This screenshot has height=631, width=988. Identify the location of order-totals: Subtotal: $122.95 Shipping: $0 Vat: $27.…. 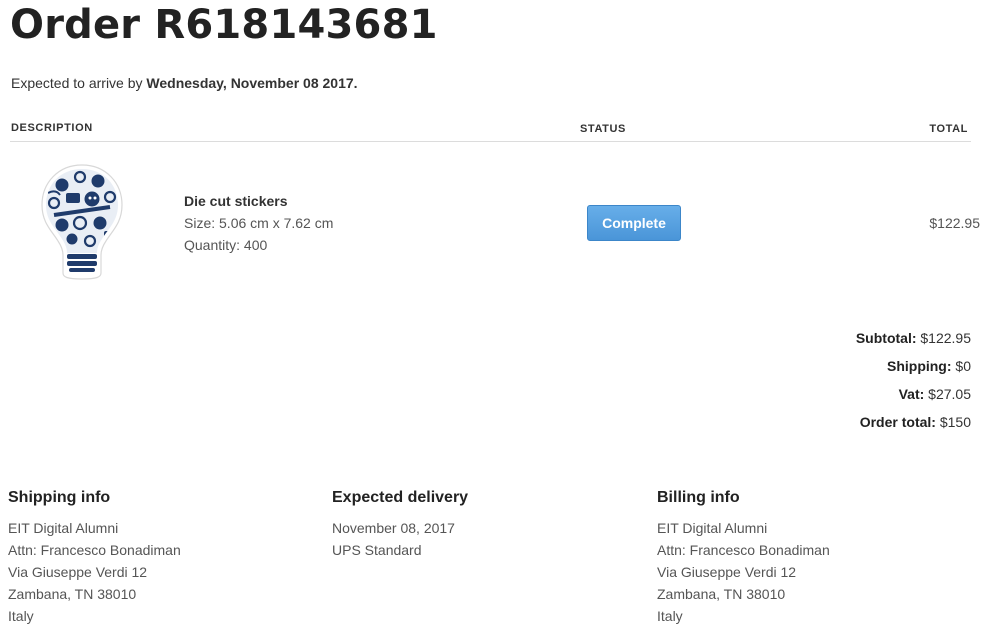
(913, 385).